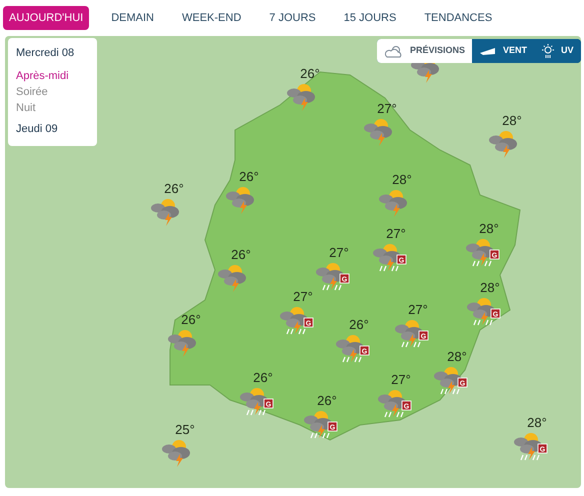 Image resolution: width=584 pixels, height=496 pixels. I want to click on windsock-icon, so click(488, 51).